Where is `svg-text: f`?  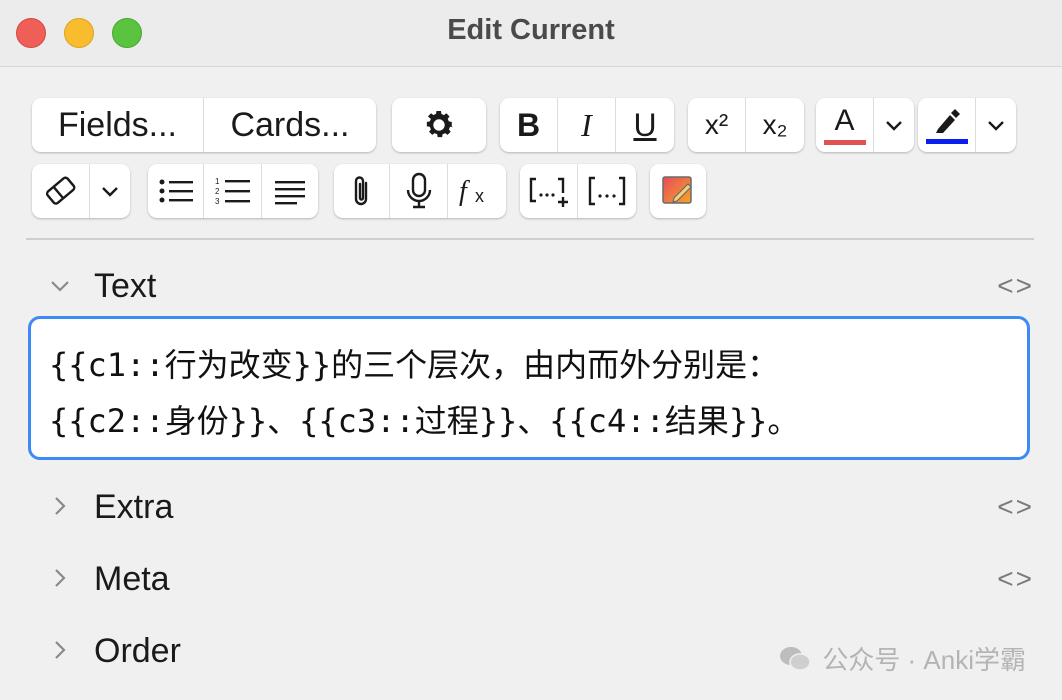 svg-text: f is located at coordinates (464, 191).